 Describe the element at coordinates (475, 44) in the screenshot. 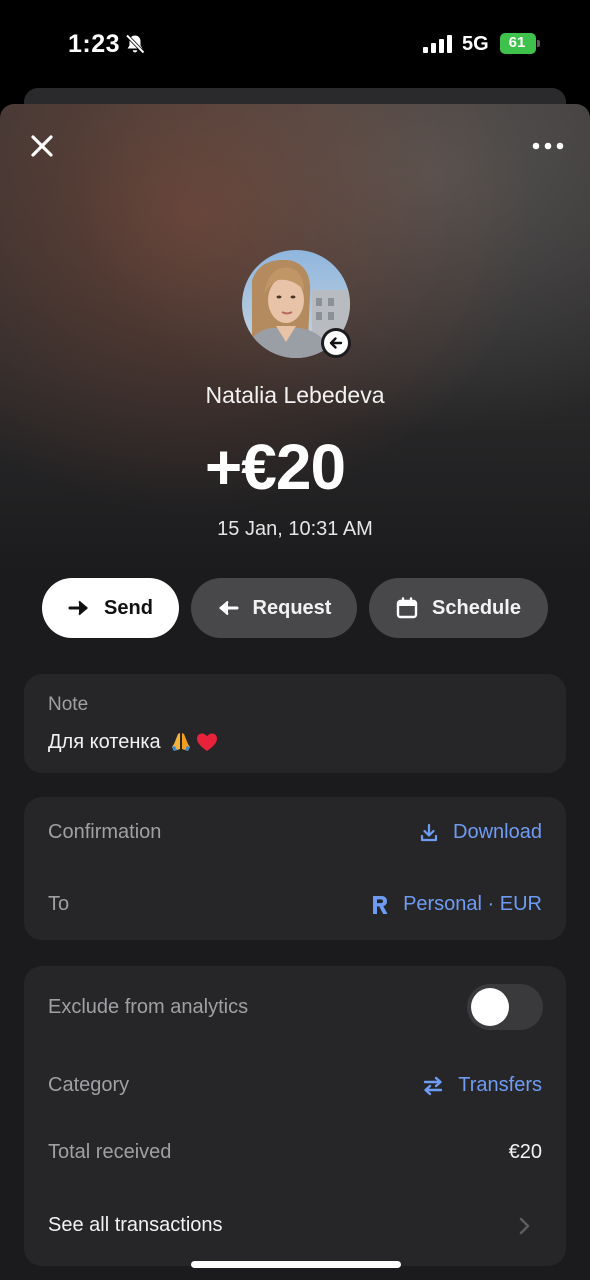

I see `network-type: 5G` at that location.